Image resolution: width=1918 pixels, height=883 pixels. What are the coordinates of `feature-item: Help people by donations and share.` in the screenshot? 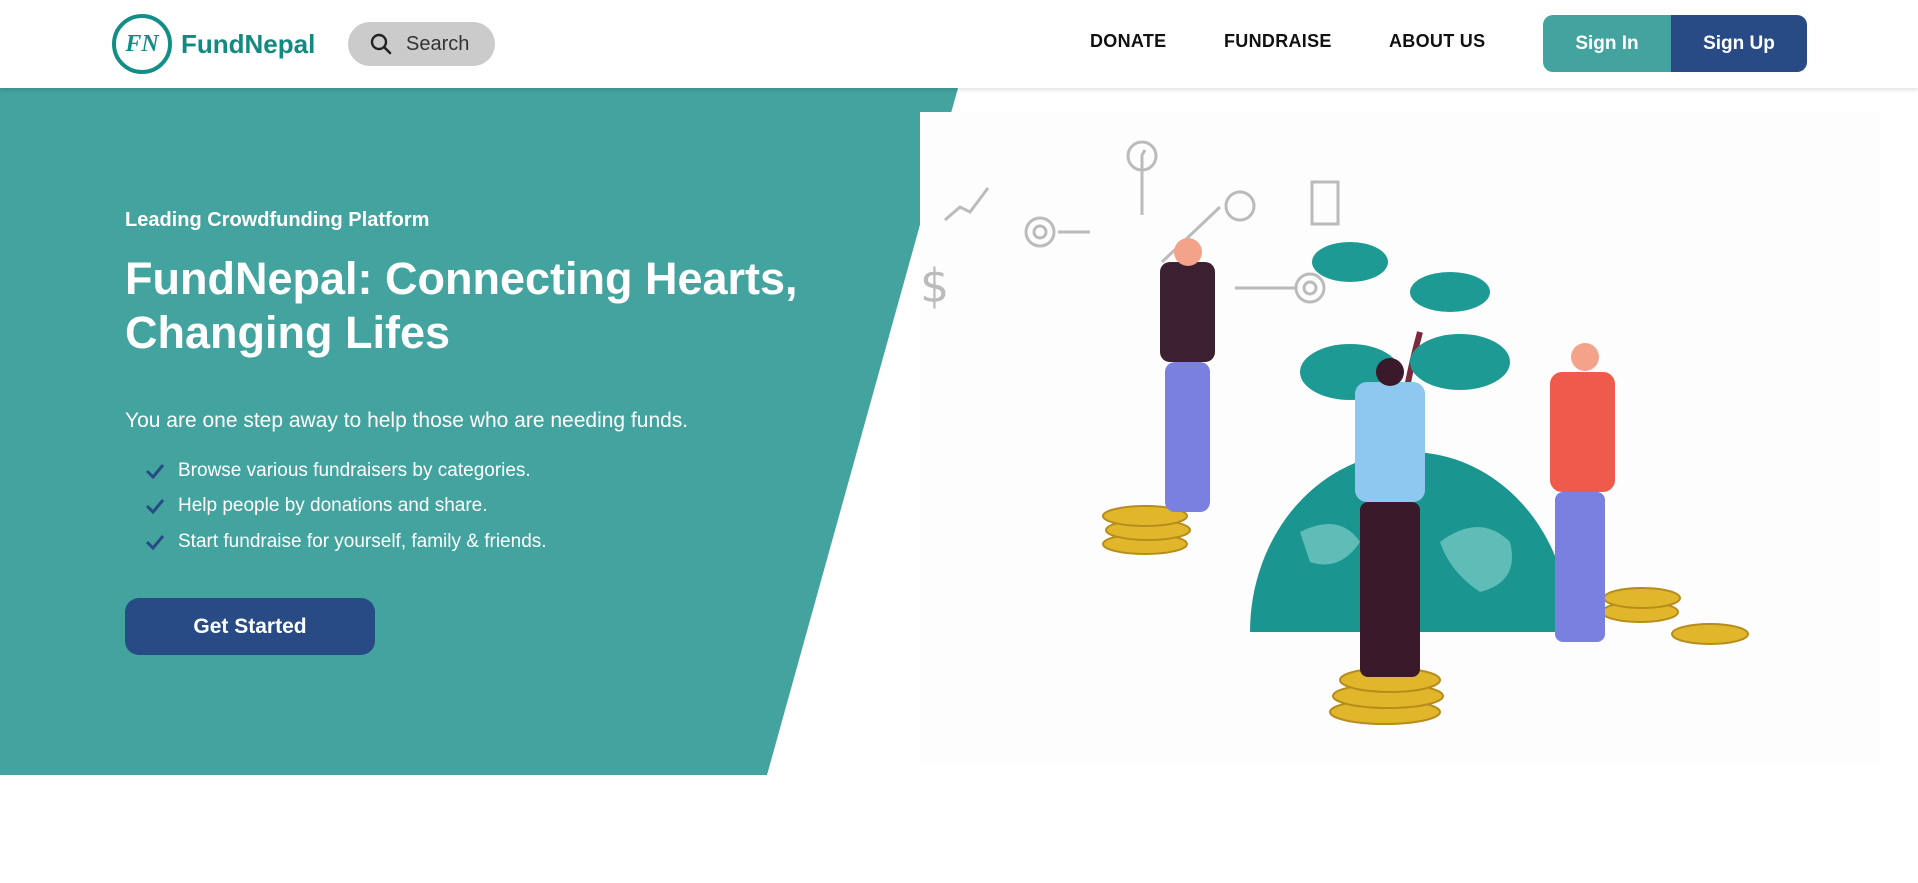 It's located at (346, 507).